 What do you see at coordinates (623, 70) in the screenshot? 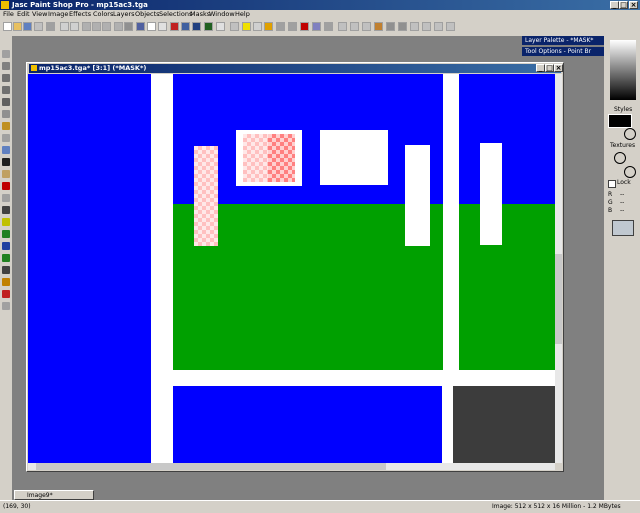
I see `color-gradient-swatch` at bounding box center [623, 70].